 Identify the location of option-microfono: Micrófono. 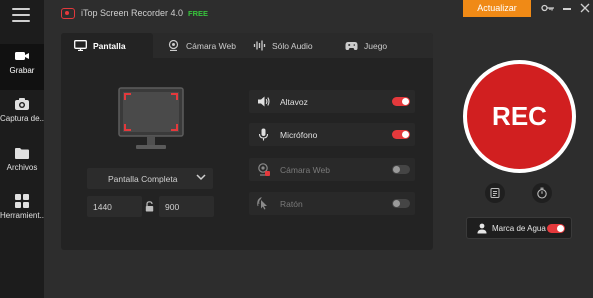
(332, 134).